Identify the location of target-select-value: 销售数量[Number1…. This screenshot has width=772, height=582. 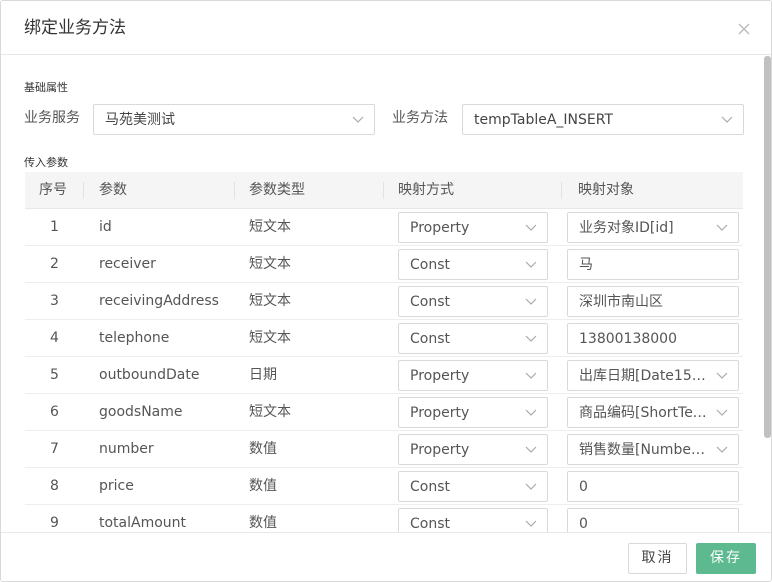
(644, 450).